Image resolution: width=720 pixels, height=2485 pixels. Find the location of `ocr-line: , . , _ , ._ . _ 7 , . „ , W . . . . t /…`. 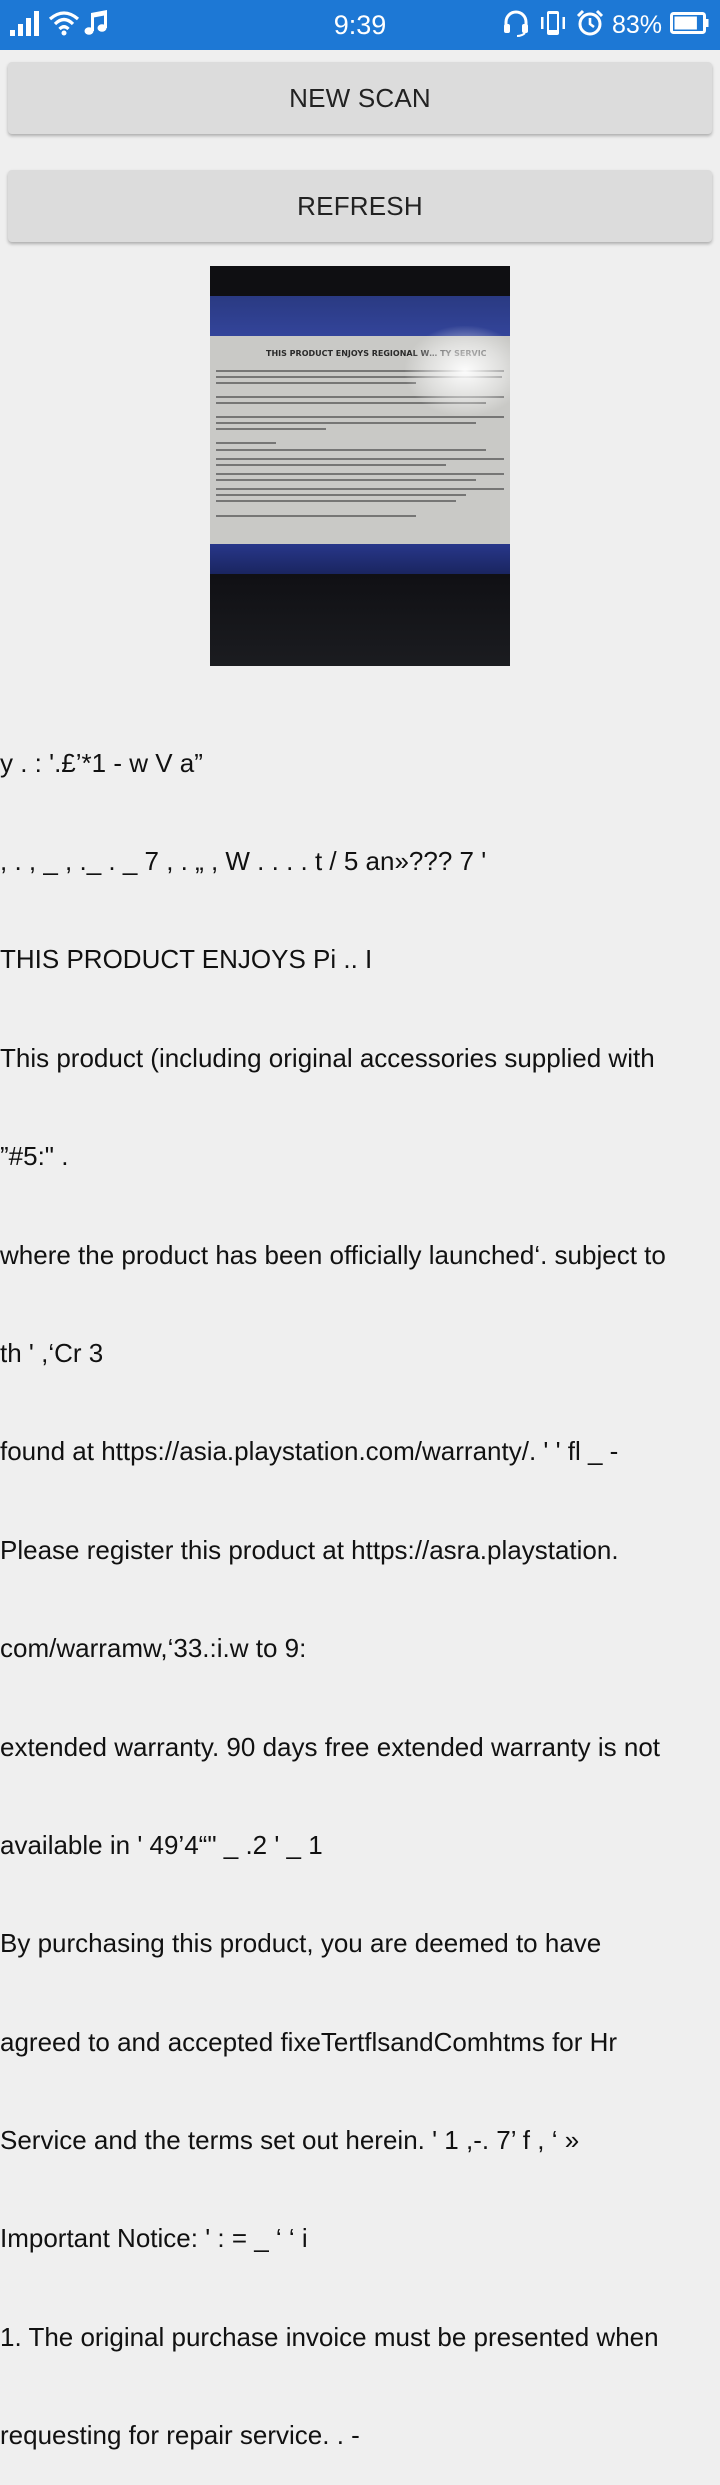

ocr-line: , . , _ , ._ . _ 7 , . „ , W . . . . t /… is located at coordinates (243, 860).